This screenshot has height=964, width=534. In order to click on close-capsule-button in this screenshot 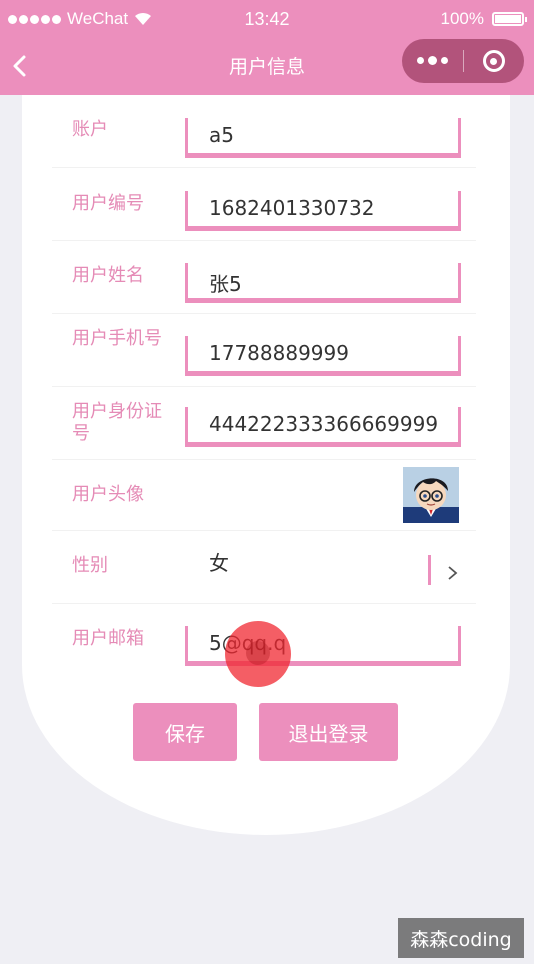, I will do `click(493, 61)`.